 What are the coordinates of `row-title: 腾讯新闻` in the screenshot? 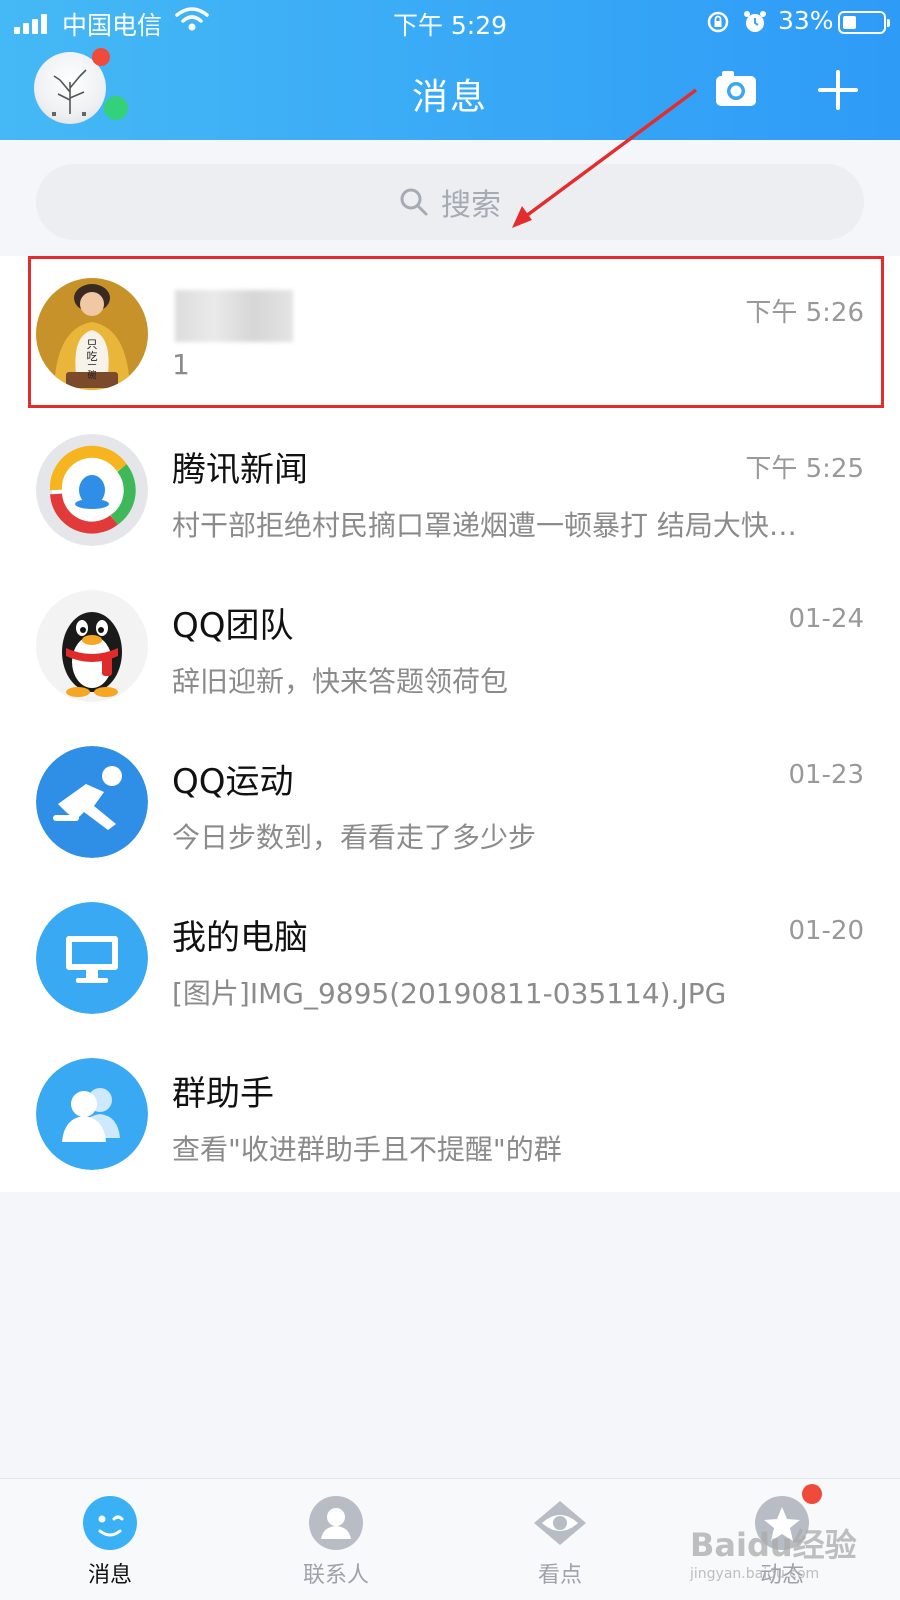 It's located at (240, 470).